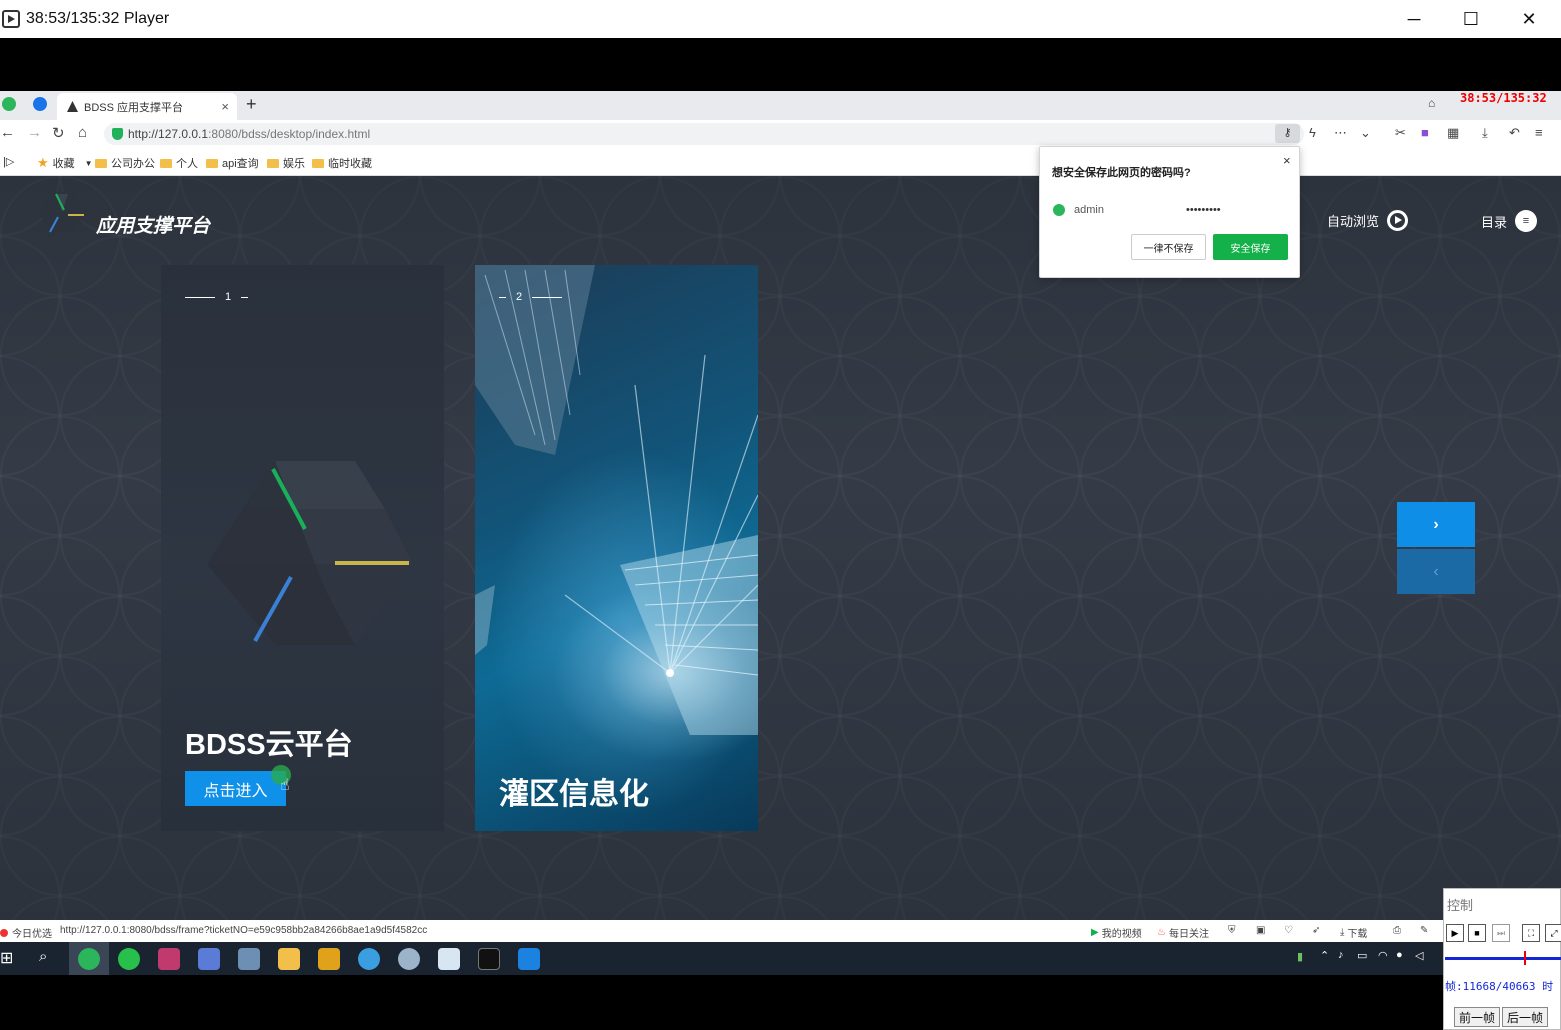  I want to click on popup-question: 想安全保存此网页的密码吗?, so click(1121, 173).